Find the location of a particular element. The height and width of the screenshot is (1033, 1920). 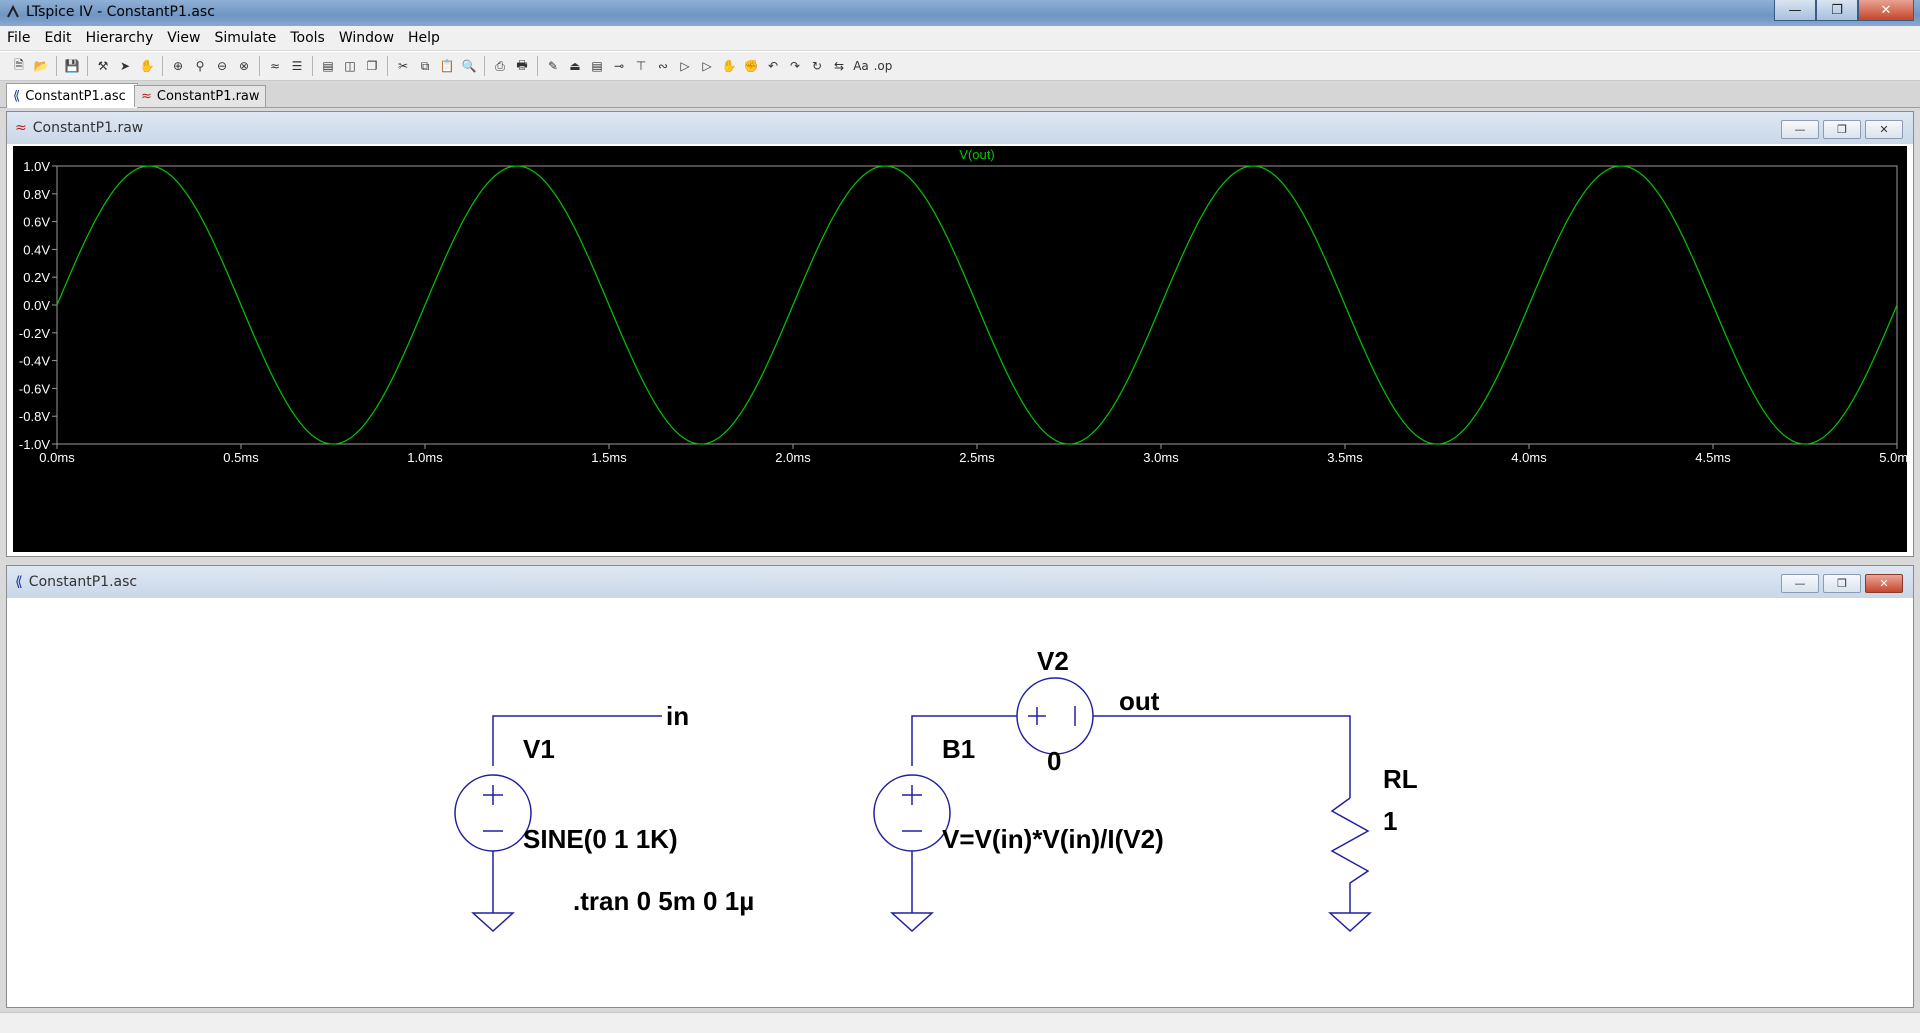

waveform-minimize-button: — is located at coordinates (1800, 129).